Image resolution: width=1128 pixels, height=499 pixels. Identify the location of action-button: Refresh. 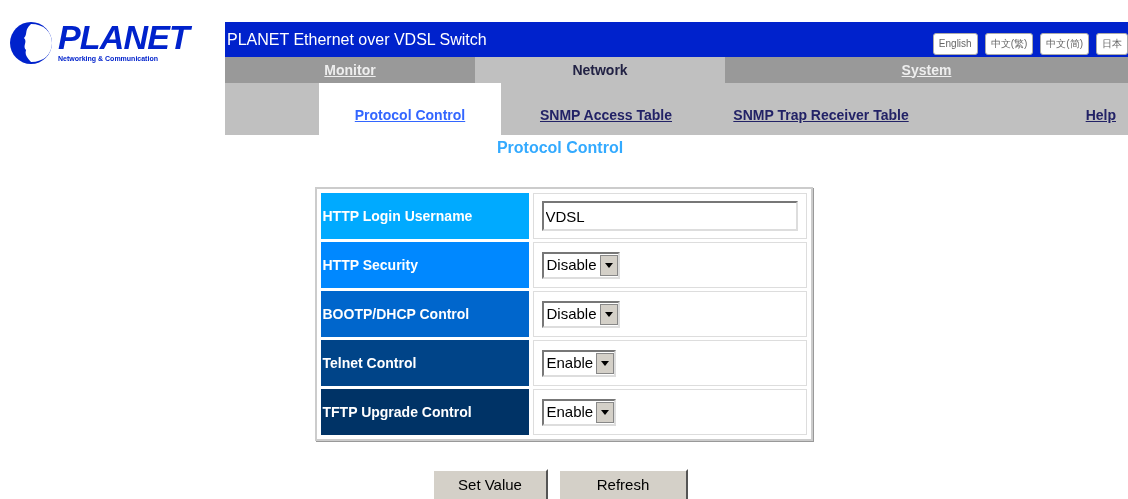
(623, 484).